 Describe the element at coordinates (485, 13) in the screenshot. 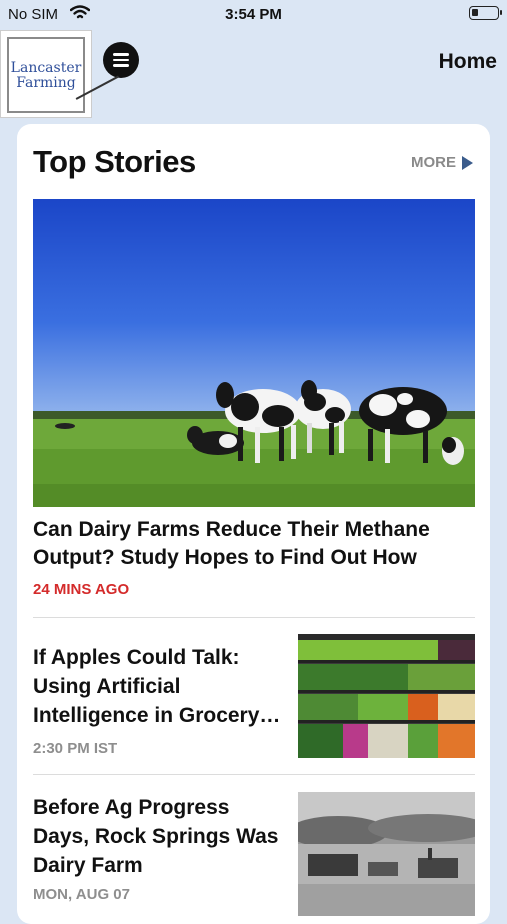

I see `battery-icon` at that location.